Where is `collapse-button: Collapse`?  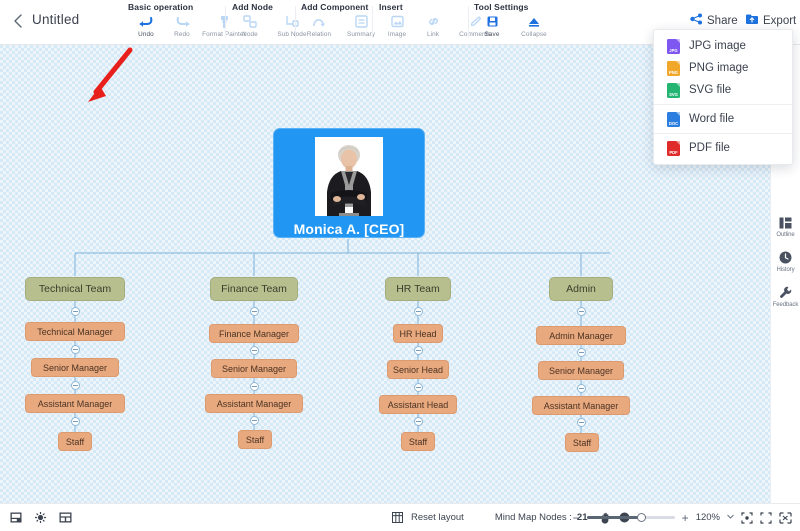
collapse-button: Collapse is located at coordinates (534, 25).